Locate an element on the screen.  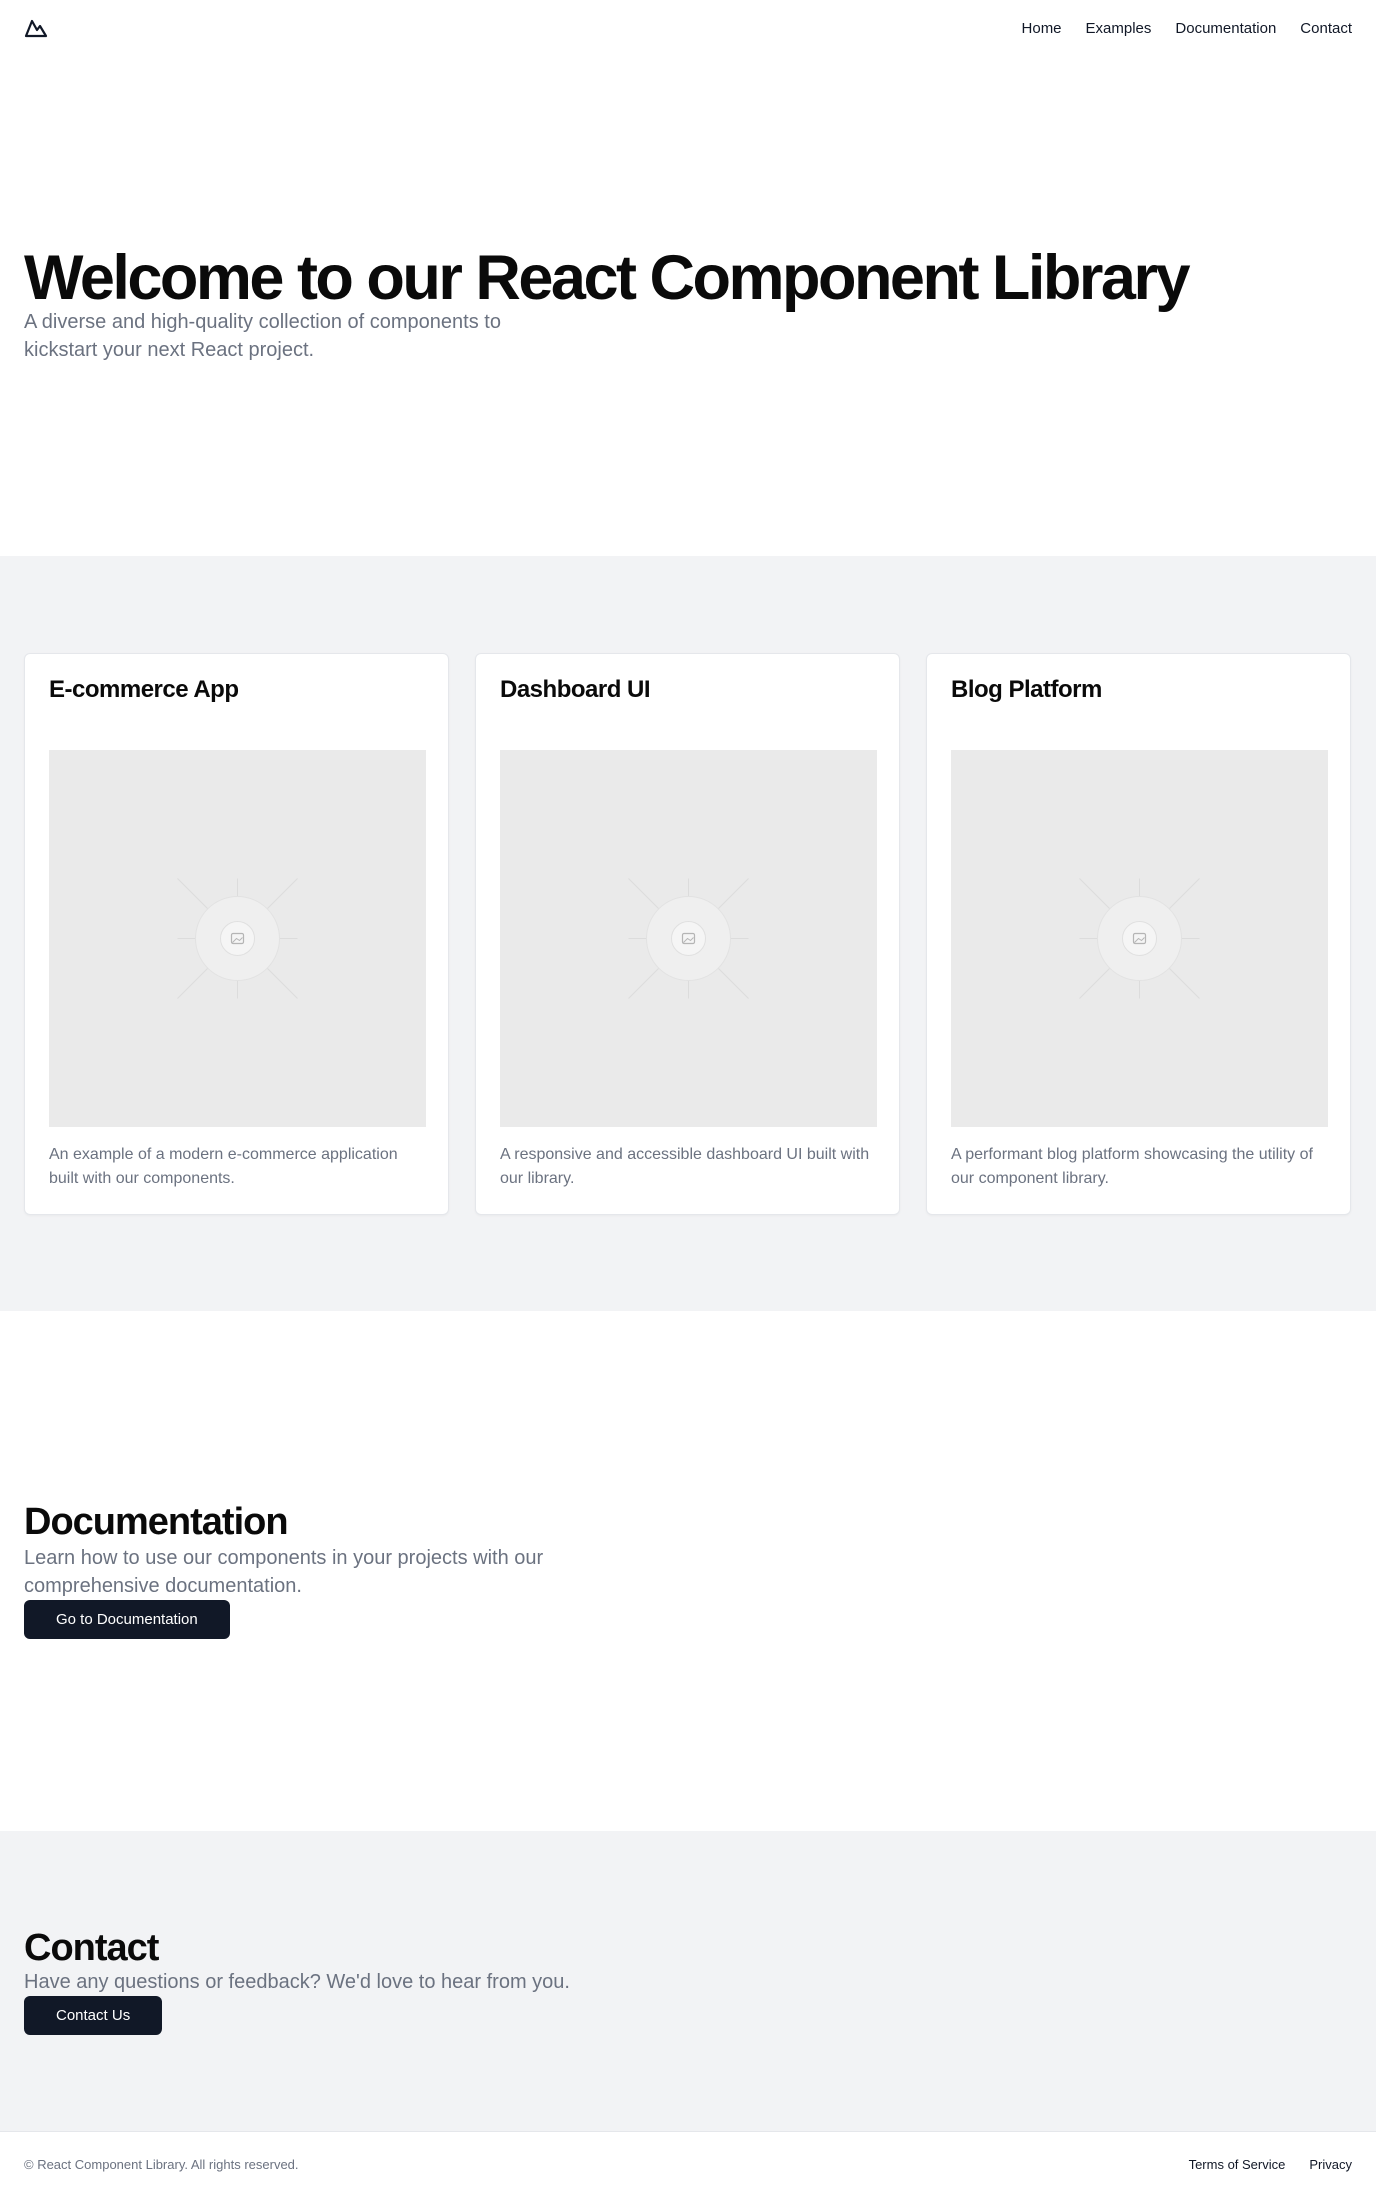
mountain-icon is located at coordinates (36, 28).